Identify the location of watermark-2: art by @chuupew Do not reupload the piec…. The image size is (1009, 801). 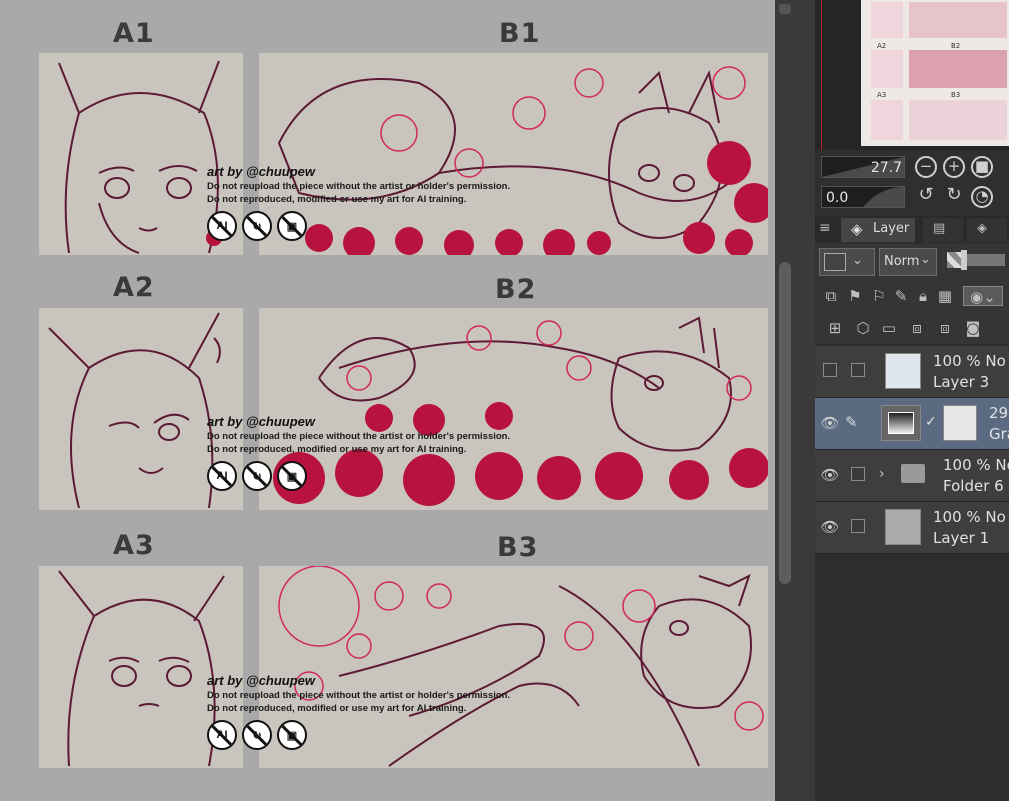
(358, 452).